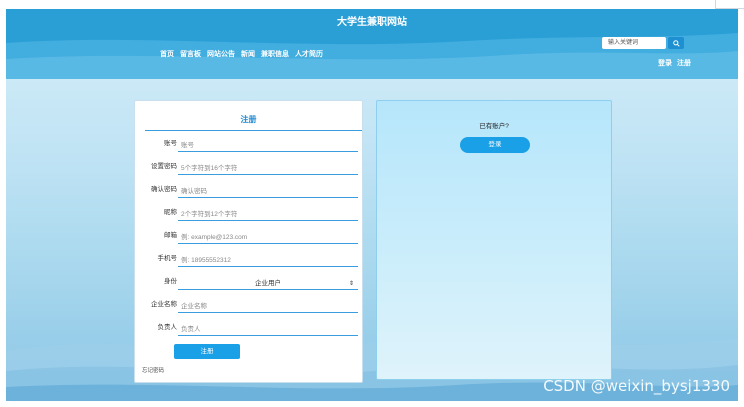 Image resolution: width=744 pixels, height=407 pixels. I want to click on corner-frame, so click(729, 4).